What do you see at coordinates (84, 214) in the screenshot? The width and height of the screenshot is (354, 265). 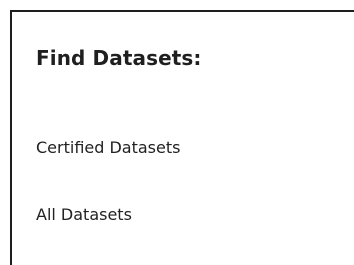 I see `all-datasets-link: All Datasets` at bounding box center [84, 214].